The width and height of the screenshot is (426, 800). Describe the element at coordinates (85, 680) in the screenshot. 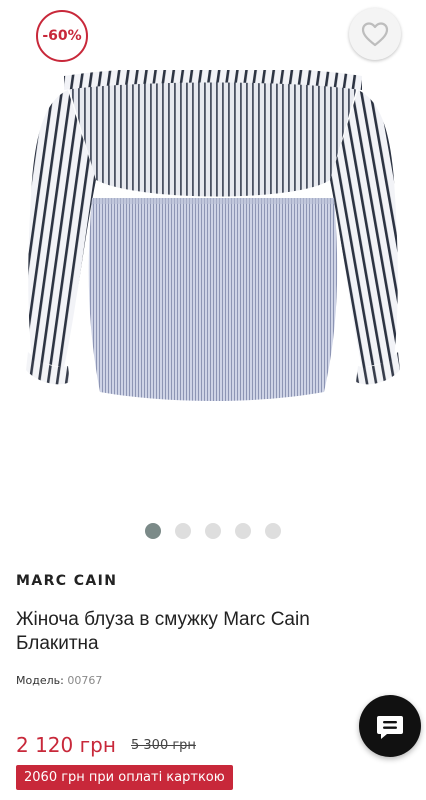

I see `model-code: 00767` at that location.